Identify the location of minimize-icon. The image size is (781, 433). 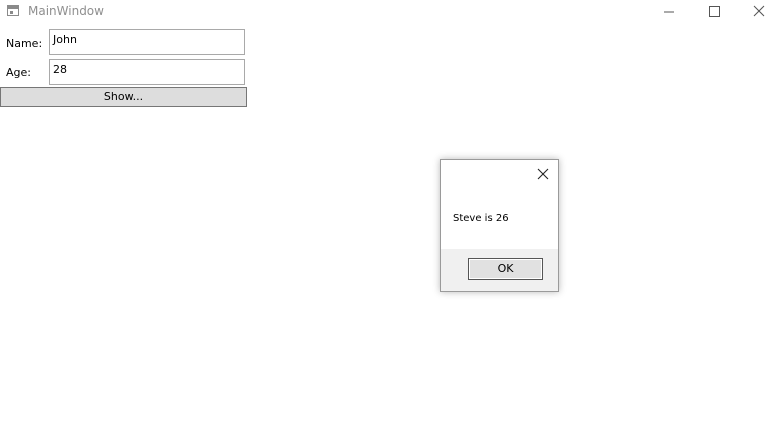
(669, 12).